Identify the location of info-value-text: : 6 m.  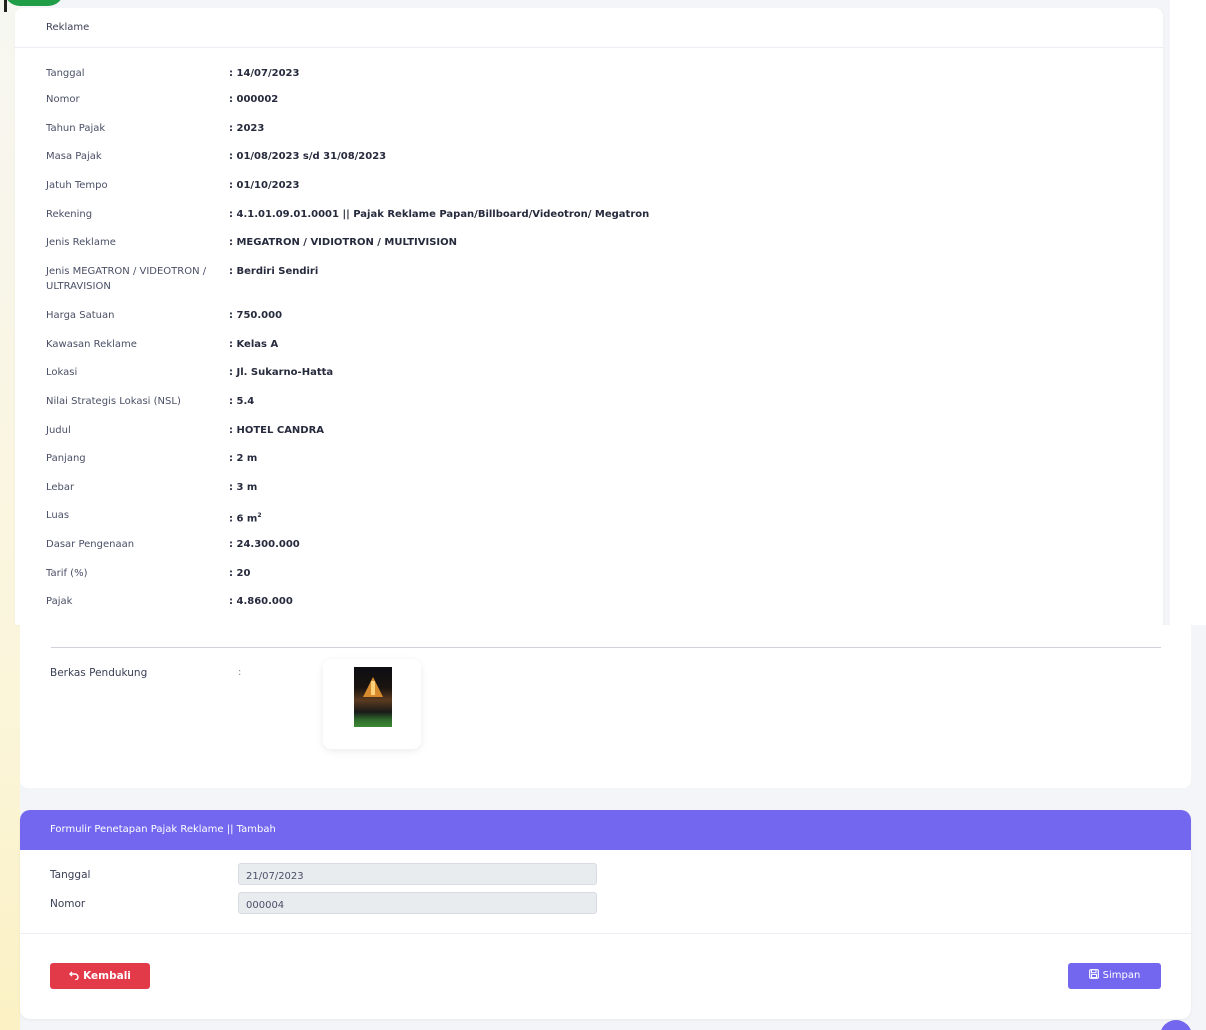
(243, 519).